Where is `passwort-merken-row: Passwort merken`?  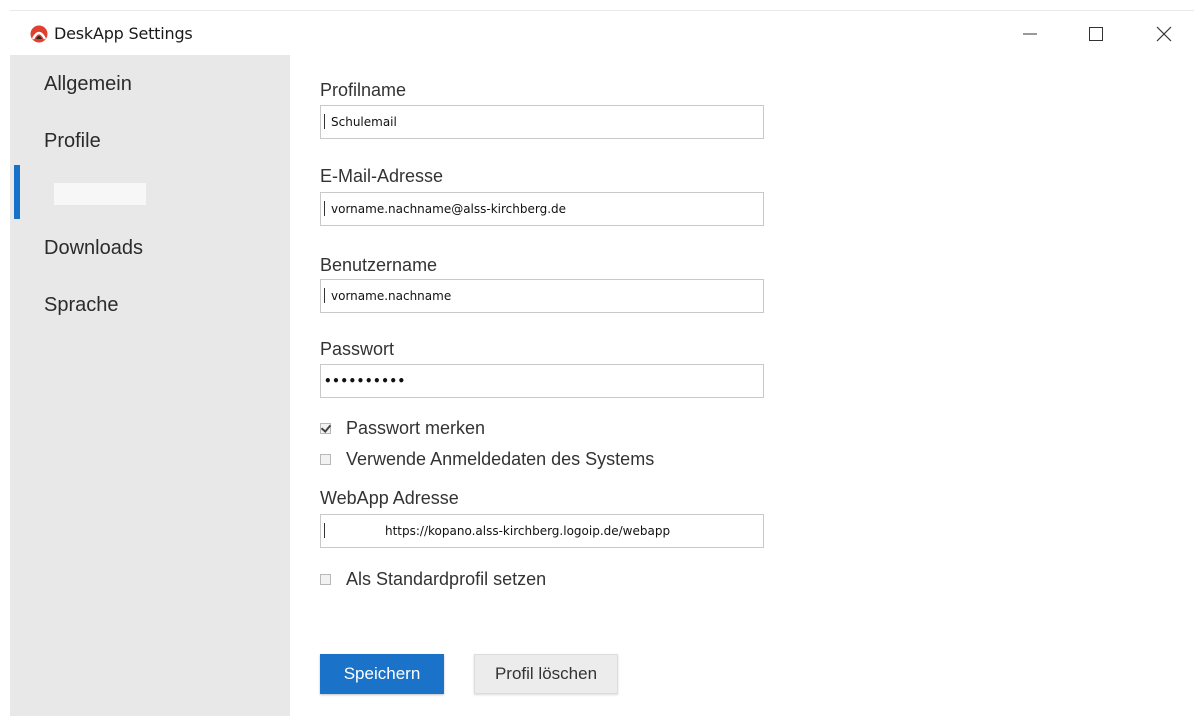
passwort-merken-row: Passwort merken is located at coordinates (402, 428).